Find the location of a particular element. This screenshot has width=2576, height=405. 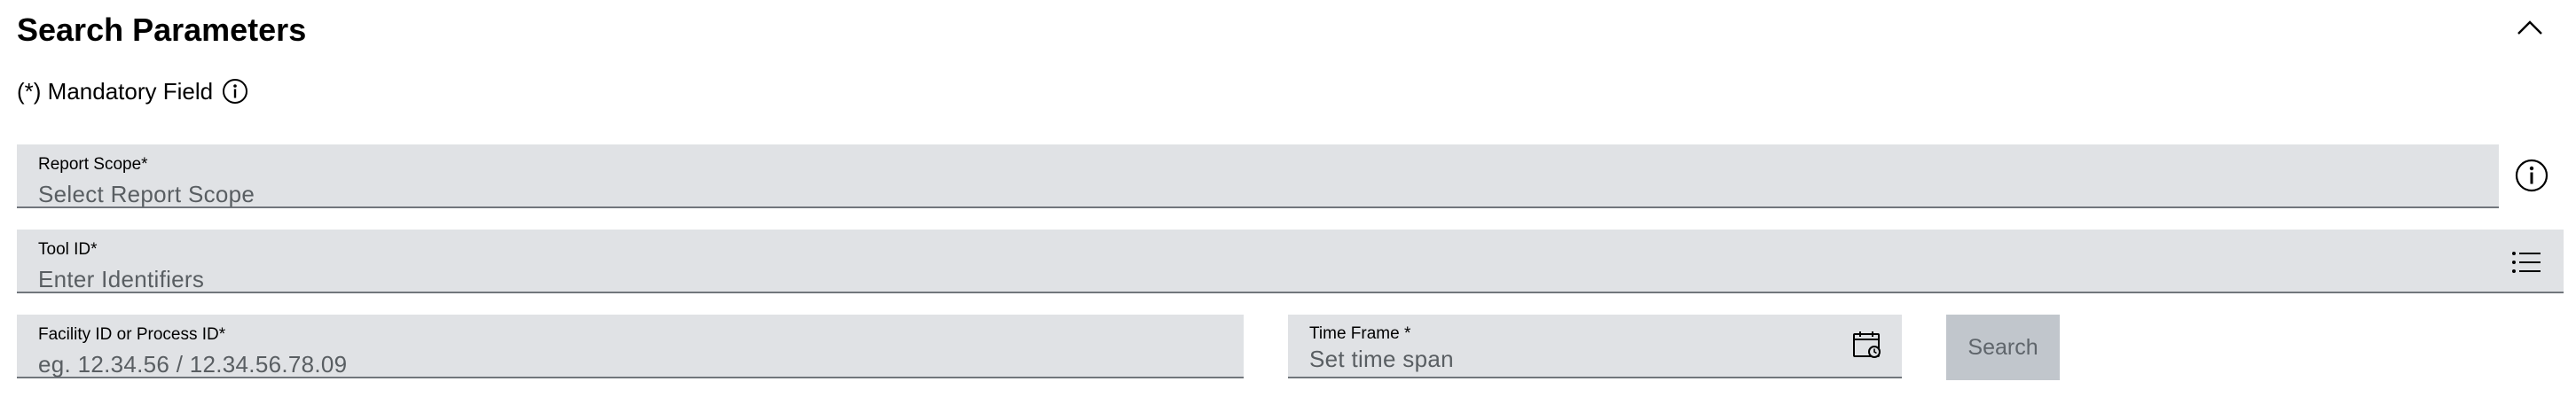

collapse-section-button is located at coordinates (2530, 27).